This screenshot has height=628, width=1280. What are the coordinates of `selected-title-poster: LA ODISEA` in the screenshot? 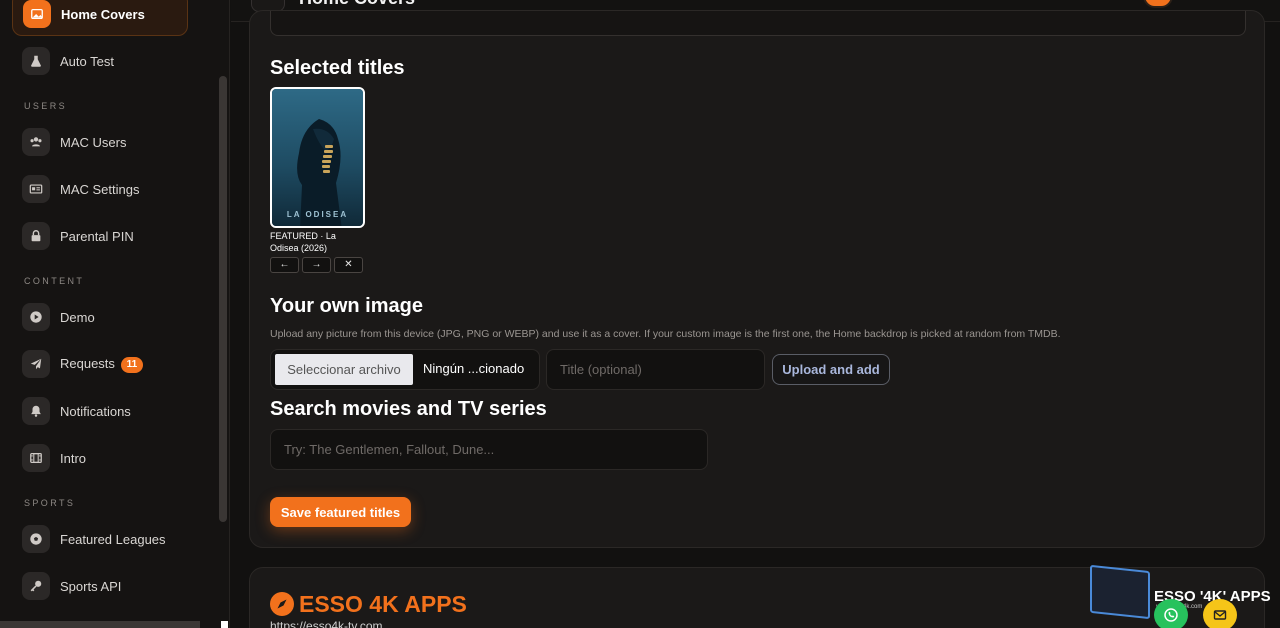 It's located at (317, 157).